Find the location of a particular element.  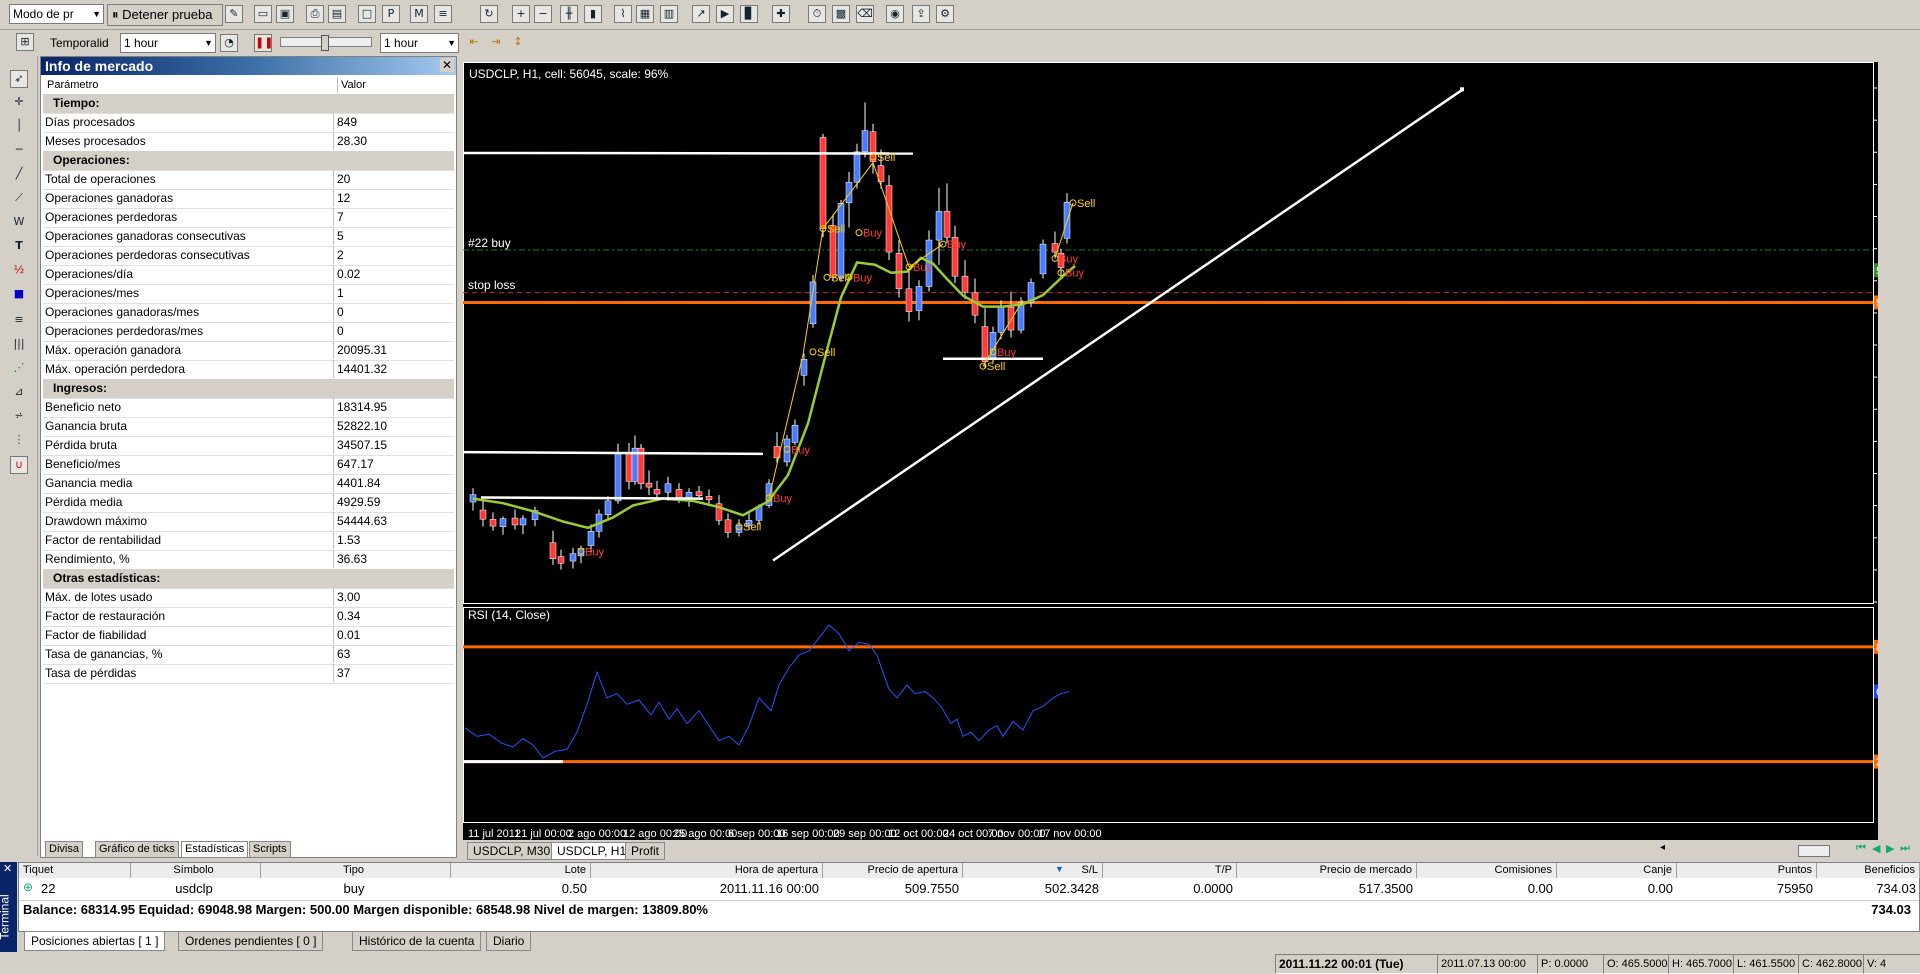

scroll-first-icon: ⏮ is located at coordinates (1861, 848).